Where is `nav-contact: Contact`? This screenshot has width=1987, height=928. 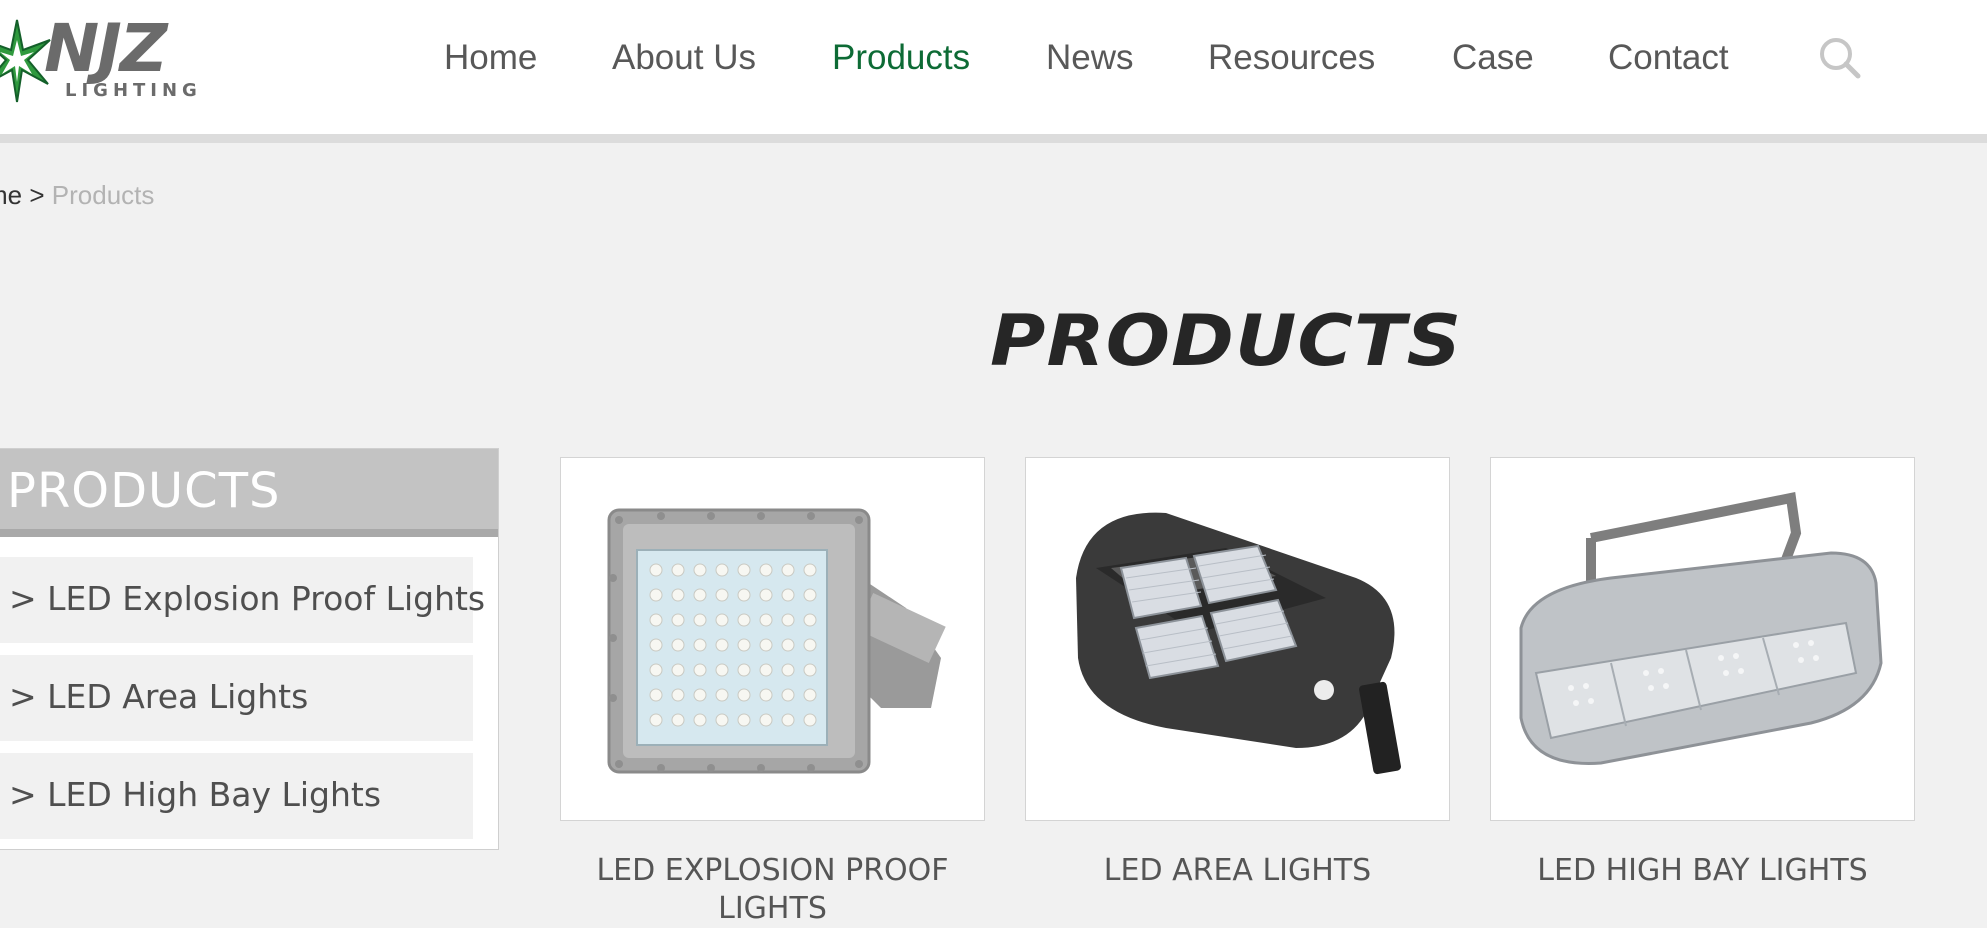 nav-contact: Contact is located at coordinates (1668, 58).